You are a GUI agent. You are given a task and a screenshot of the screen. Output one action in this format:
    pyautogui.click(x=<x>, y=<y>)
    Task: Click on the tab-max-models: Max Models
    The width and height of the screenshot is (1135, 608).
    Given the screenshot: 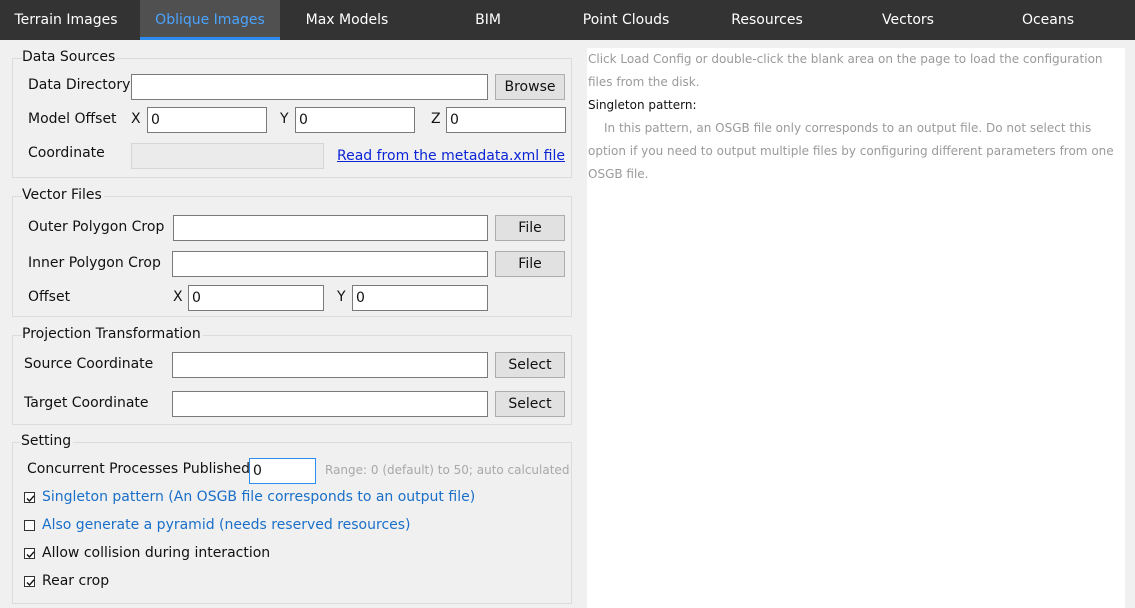 What is the action you would take?
    pyautogui.click(x=347, y=20)
    